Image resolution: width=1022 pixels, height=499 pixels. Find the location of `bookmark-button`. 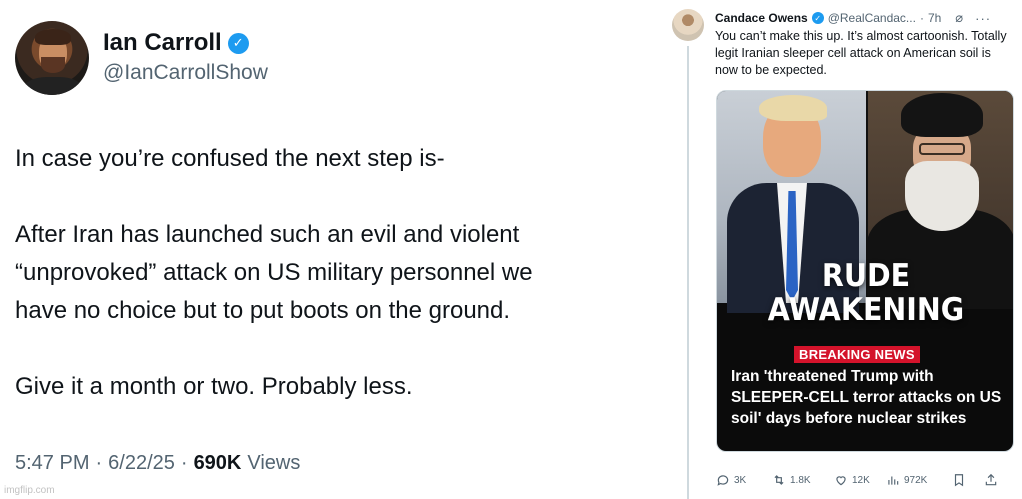

bookmark-button is located at coordinates (968, 480).